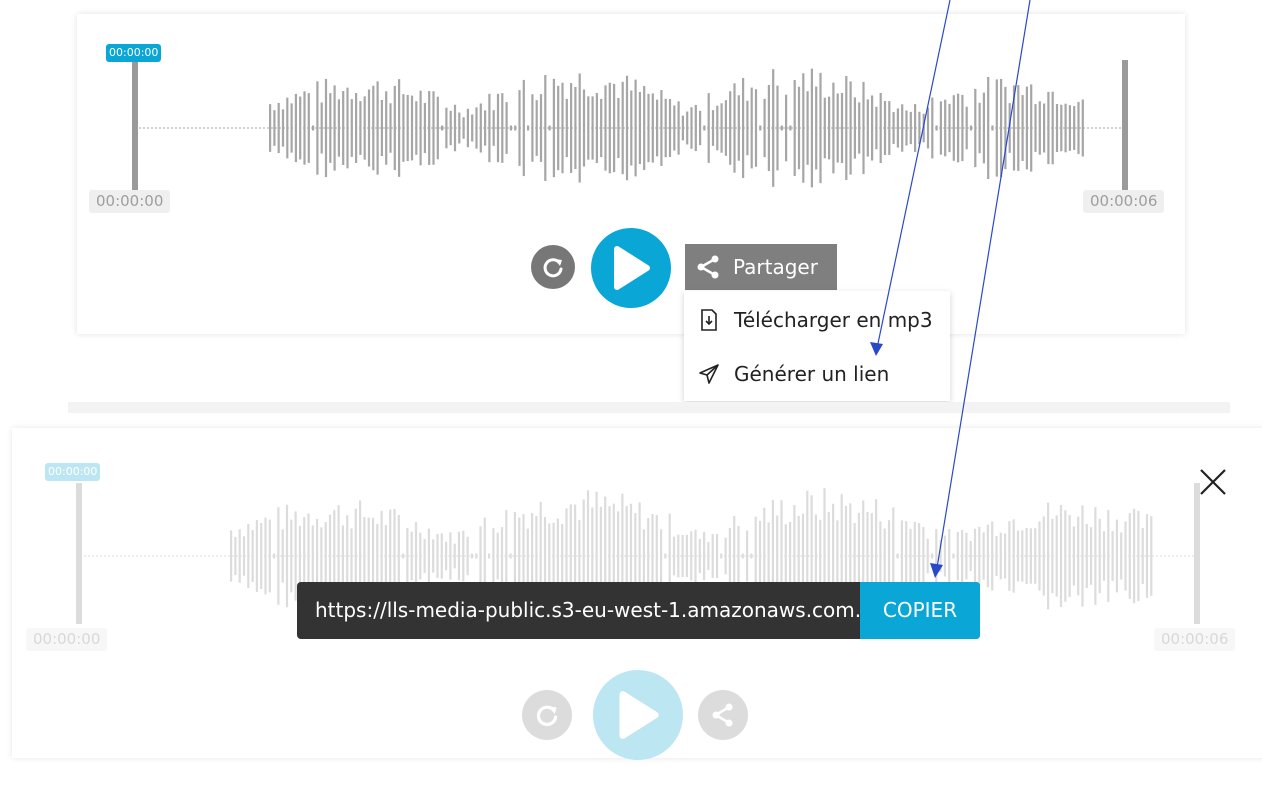  I want to click on menu-item-download-mp3: Télécharger en mp3, so click(817, 320).